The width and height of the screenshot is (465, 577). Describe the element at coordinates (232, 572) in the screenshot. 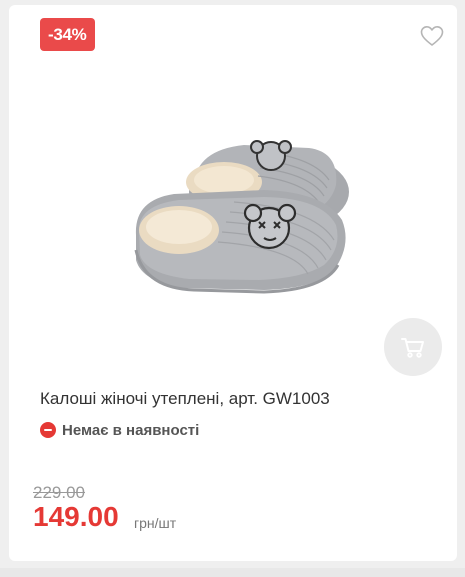

I see `next-card-edge` at that location.